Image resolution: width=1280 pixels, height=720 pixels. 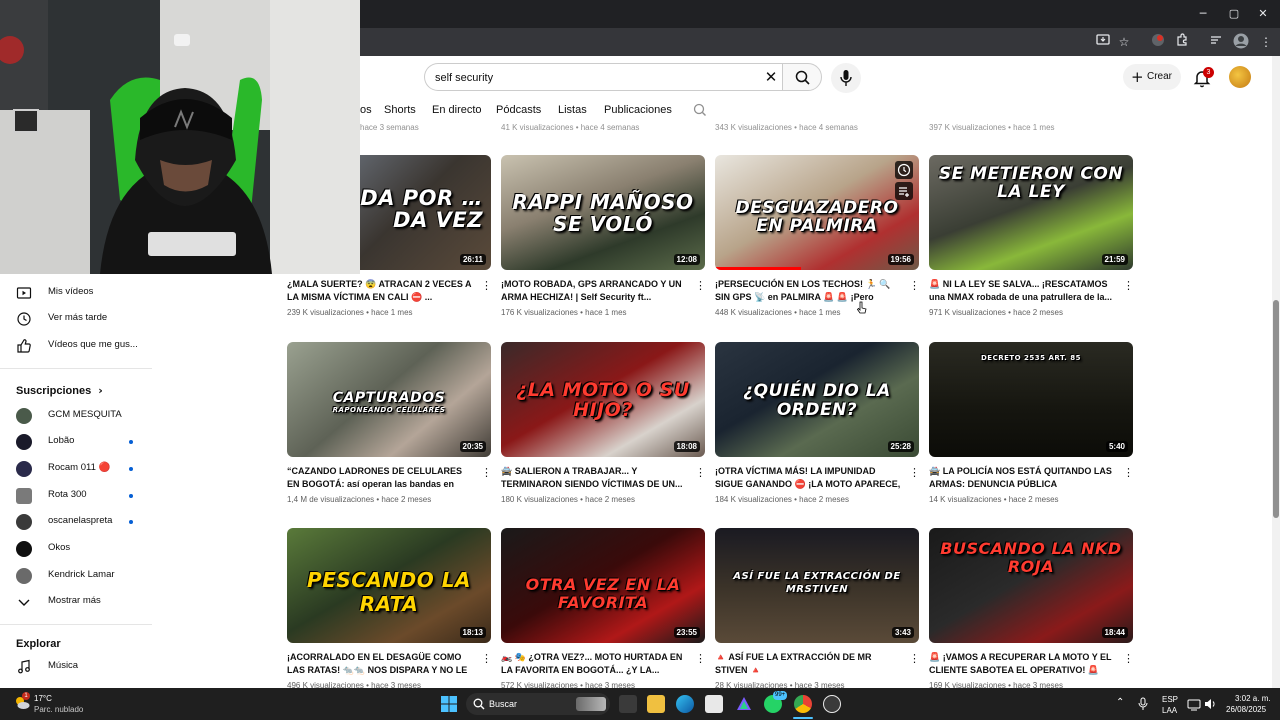 I want to click on windows-start-icon, so click(x=449, y=704).